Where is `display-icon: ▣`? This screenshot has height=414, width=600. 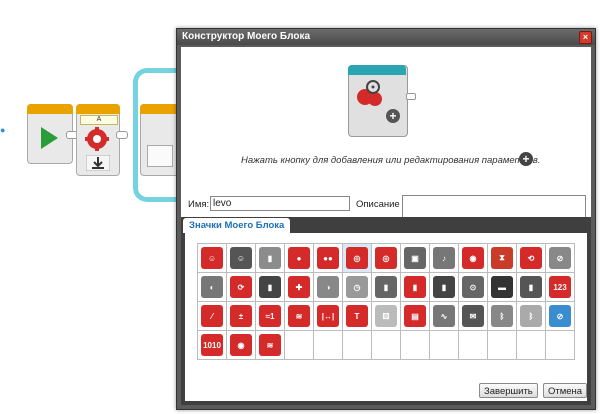 display-icon: ▣ is located at coordinates (415, 258).